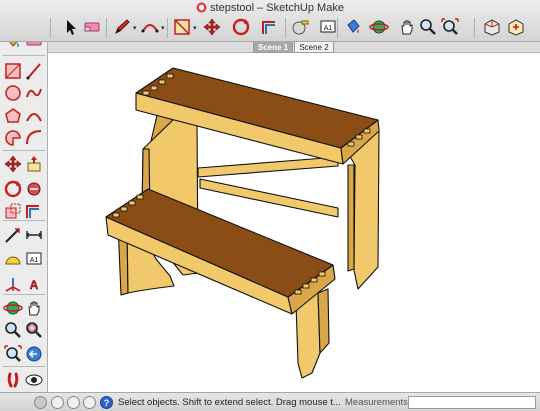 The image size is (540, 411). I want to click on palette-look-around-button, so click(34, 380).